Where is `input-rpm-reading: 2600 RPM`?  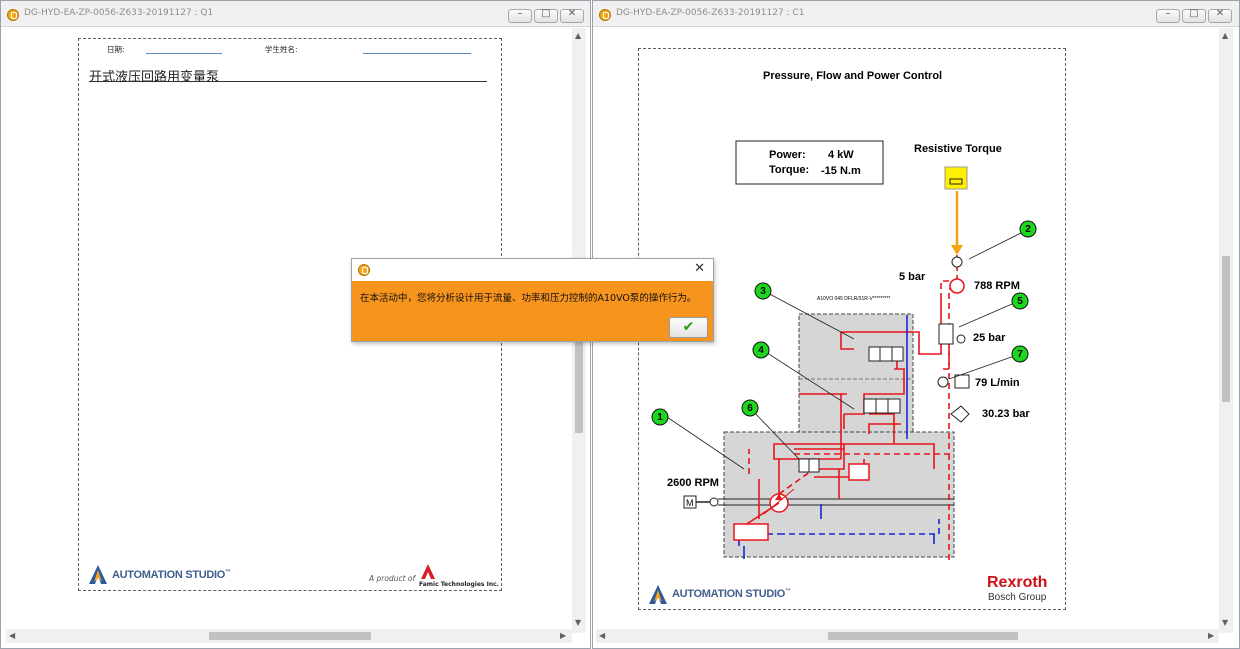
input-rpm-reading: 2600 RPM is located at coordinates (693, 483).